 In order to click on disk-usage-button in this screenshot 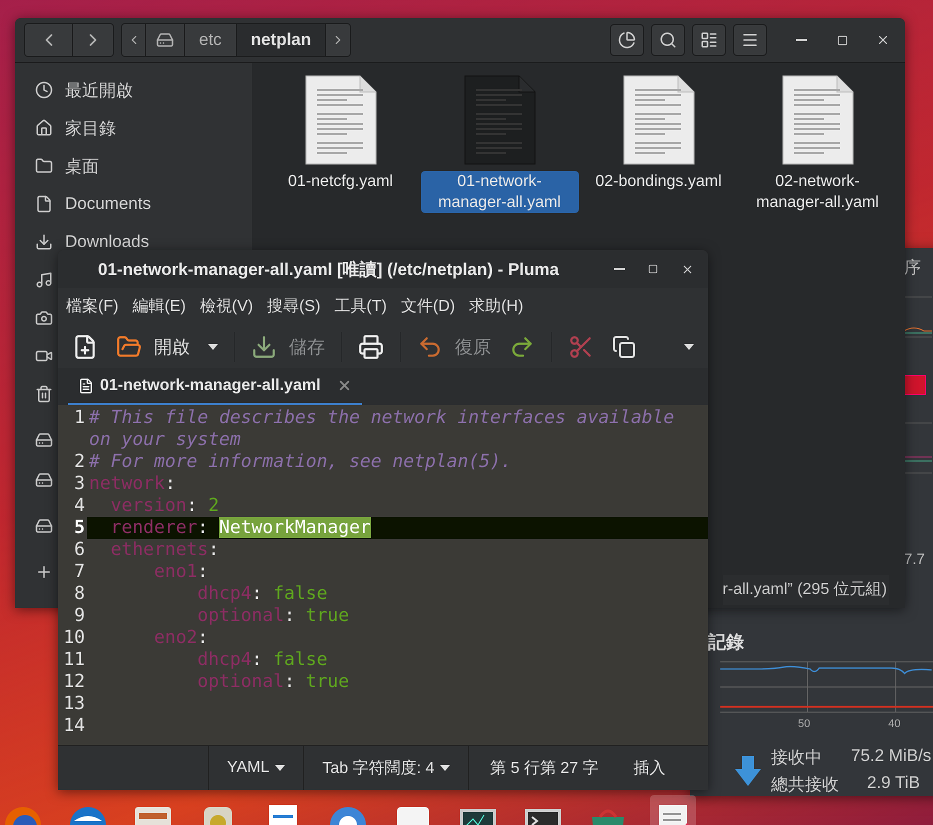, I will do `click(627, 40)`.